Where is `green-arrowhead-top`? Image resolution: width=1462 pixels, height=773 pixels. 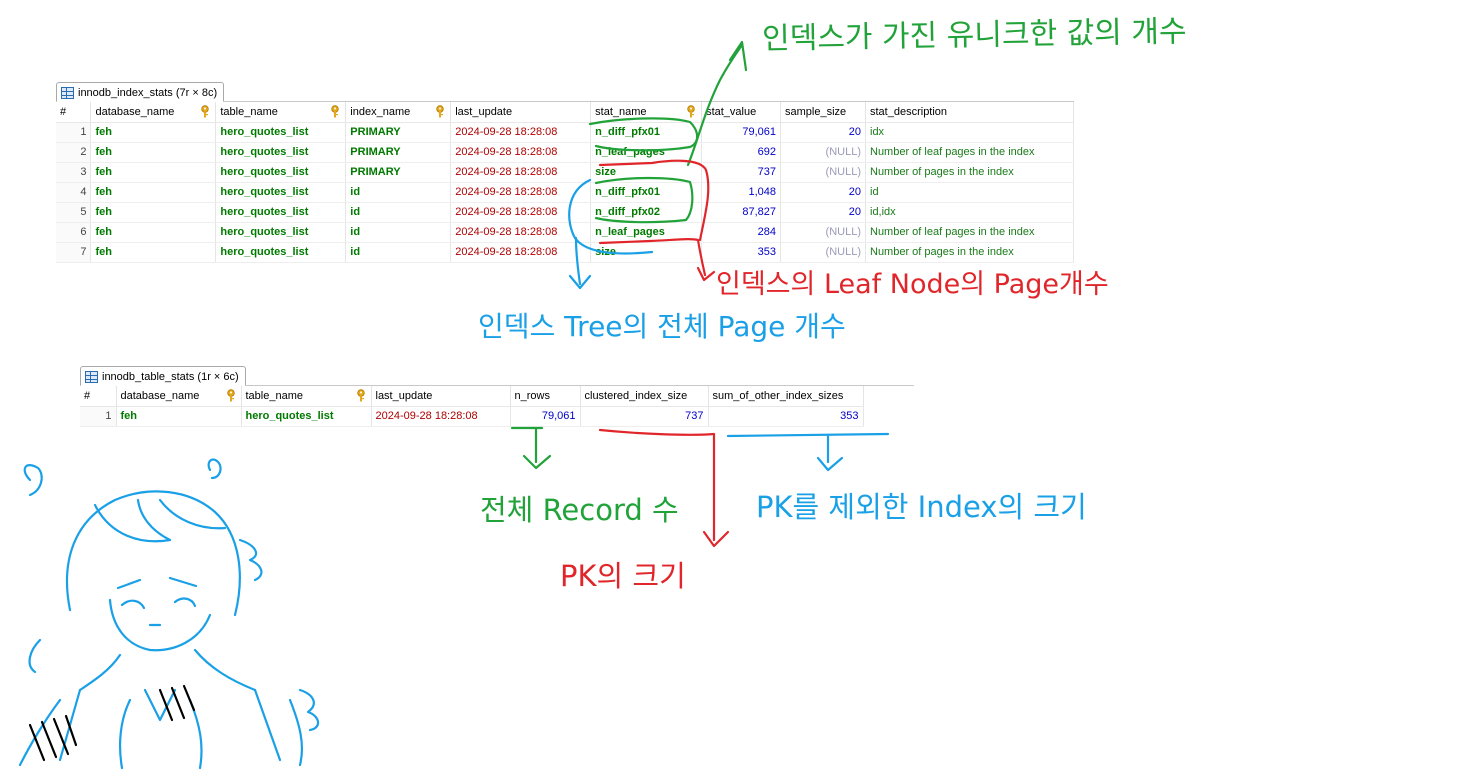 green-arrowhead-top is located at coordinates (738, 56).